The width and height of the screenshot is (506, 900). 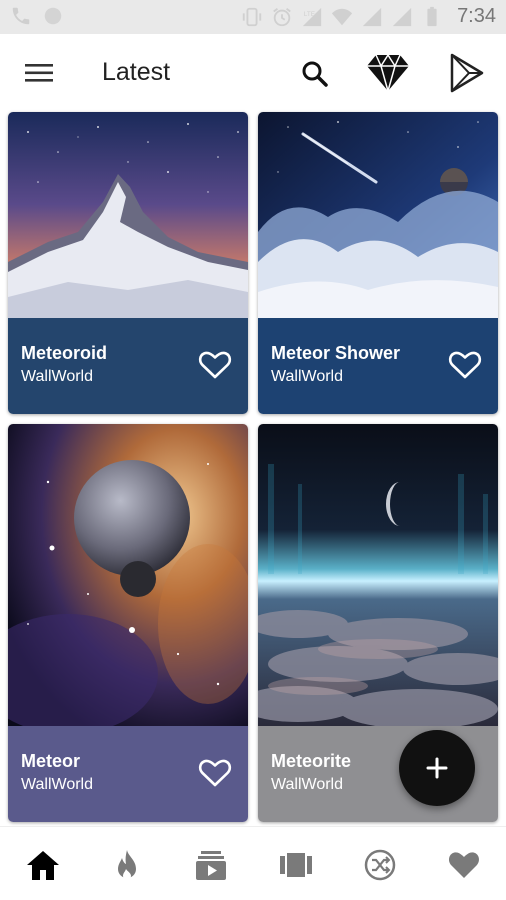 I want to click on add-button, so click(x=437, y=768).